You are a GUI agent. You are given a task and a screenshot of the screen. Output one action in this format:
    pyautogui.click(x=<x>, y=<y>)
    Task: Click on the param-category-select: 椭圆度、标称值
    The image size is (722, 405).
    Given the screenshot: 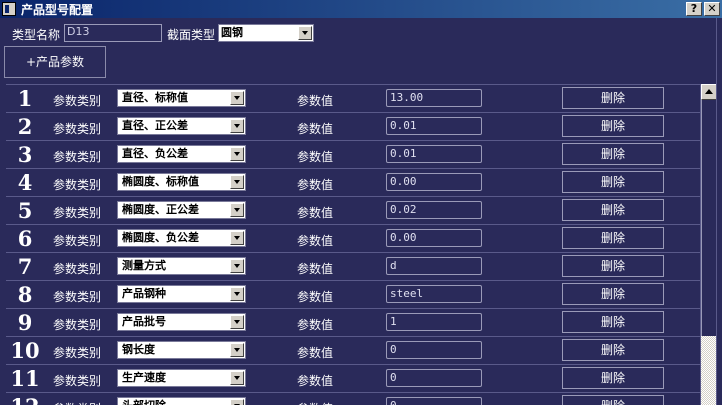 What is the action you would take?
    pyautogui.click(x=181, y=182)
    